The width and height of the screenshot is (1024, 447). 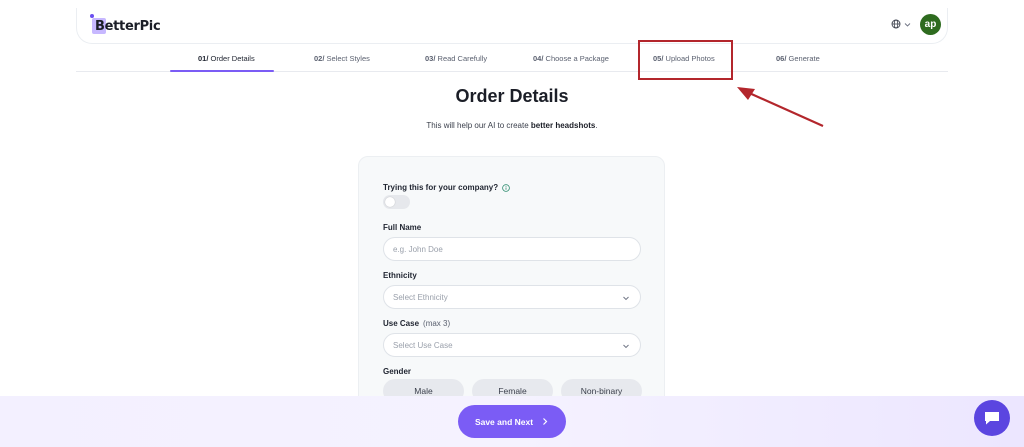 What do you see at coordinates (804, 58) in the screenshot?
I see `step-label: Generate` at bounding box center [804, 58].